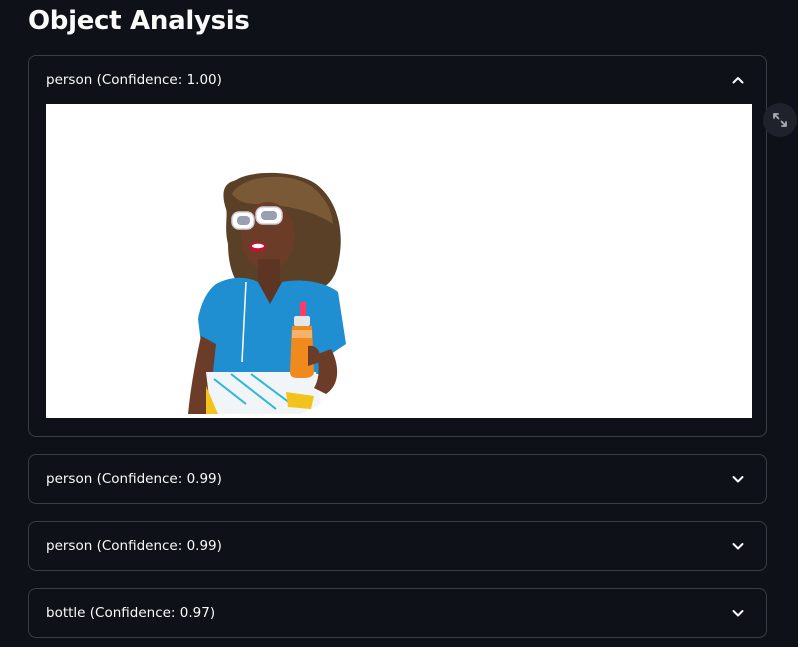 The height and width of the screenshot is (647, 798). I want to click on expander-bottle-1: bottle (Confidence: 0.97), so click(397, 613).